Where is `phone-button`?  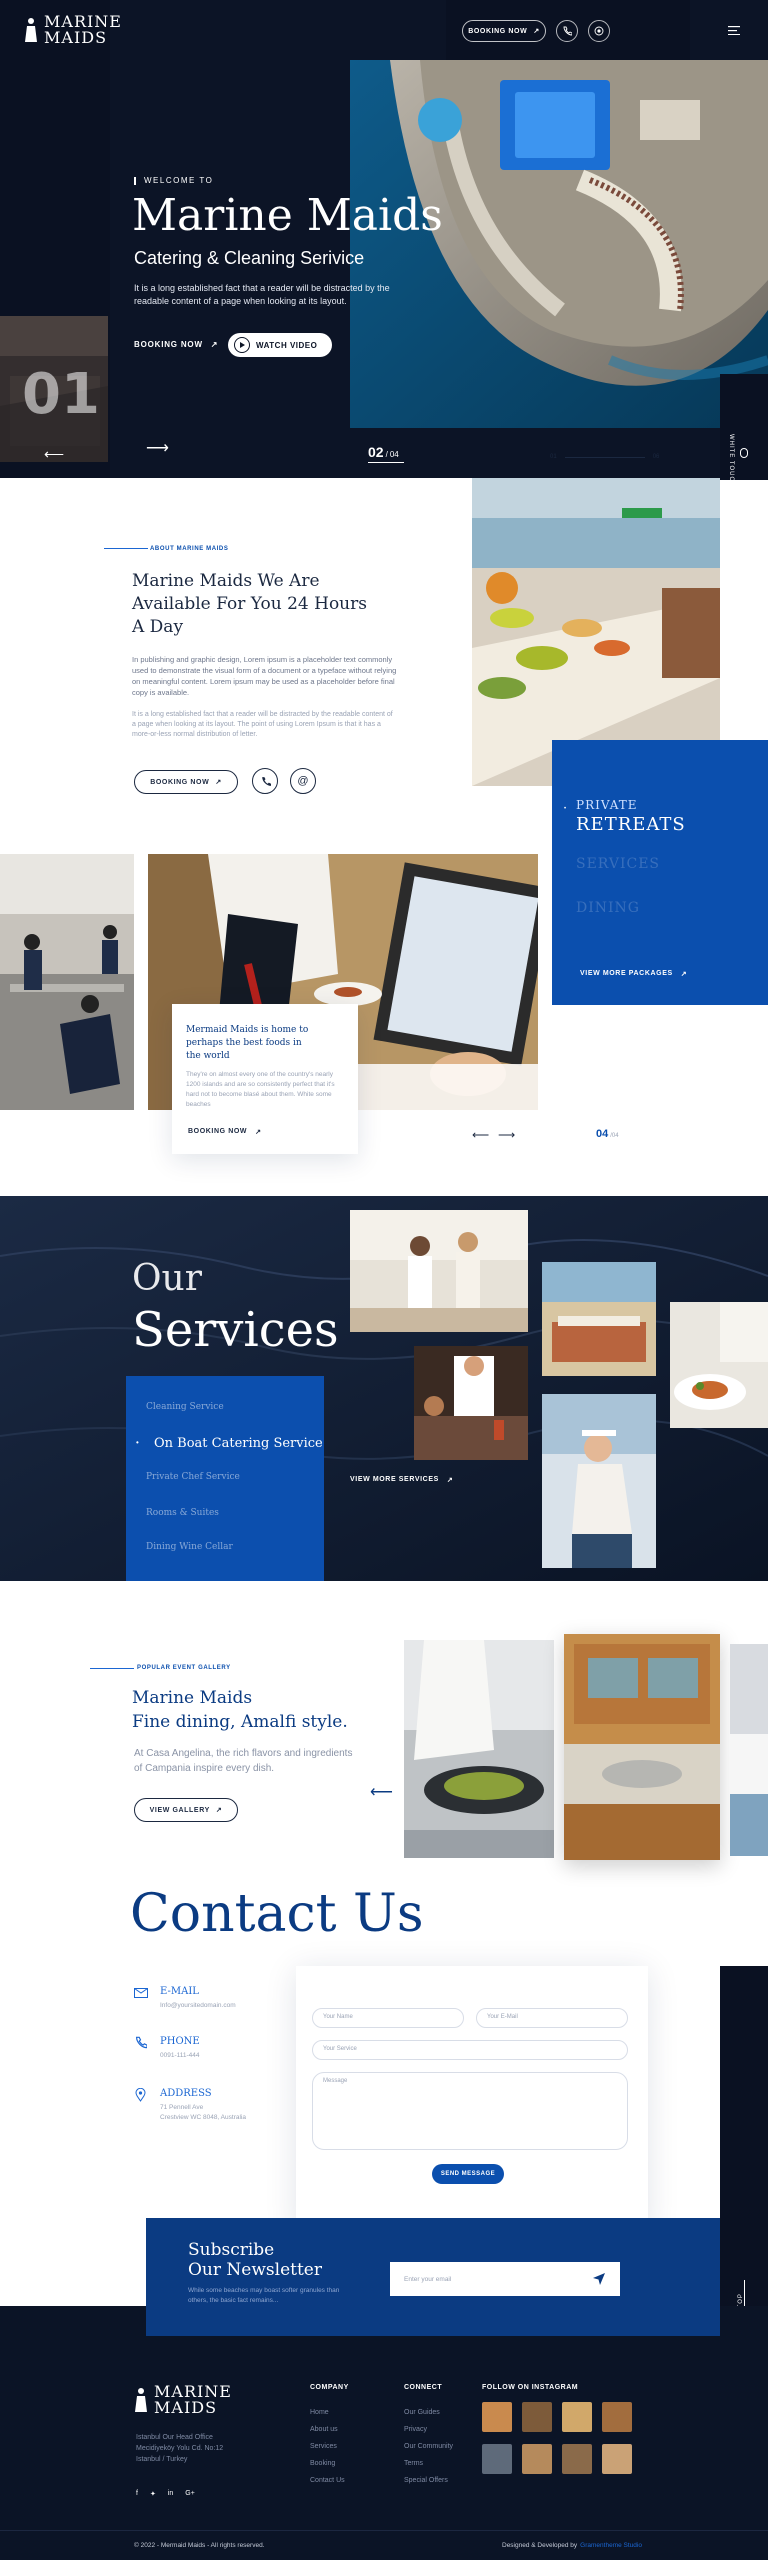
phone-button is located at coordinates (567, 31).